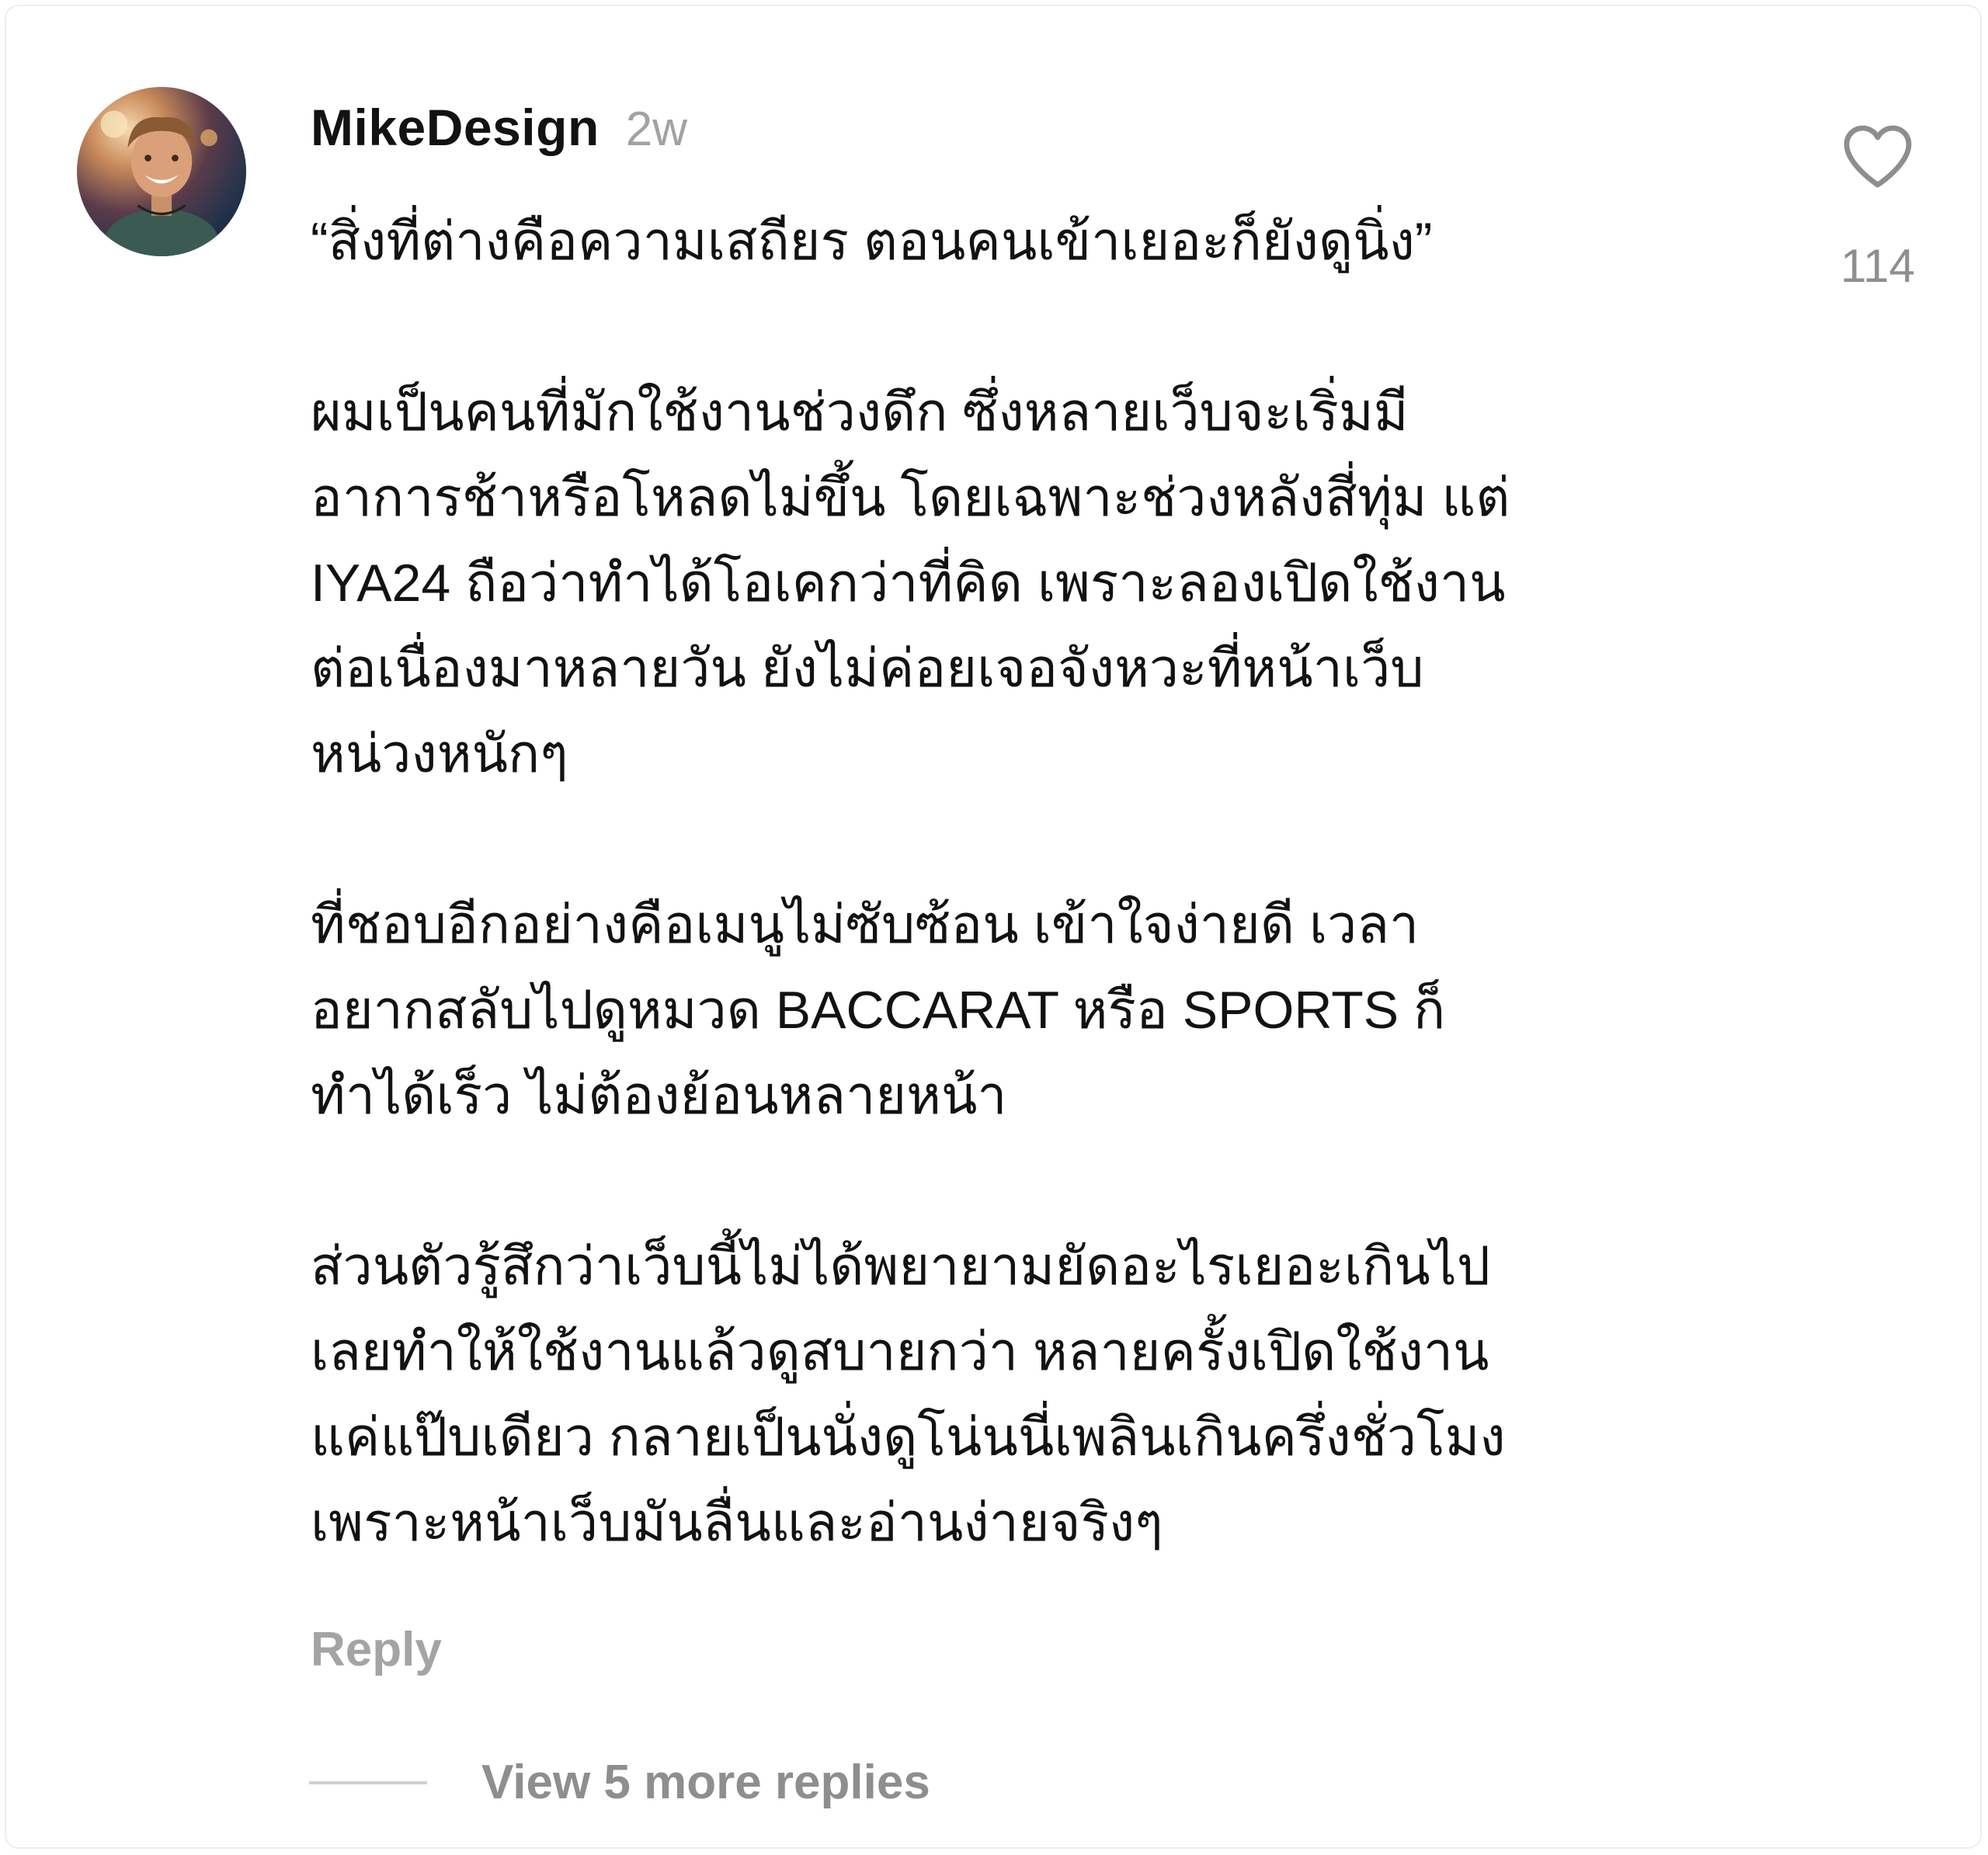 The image size is (1988, 1855). What do you see at coordinates (456, 127) in the screenshot?
I see `username: MikeDesign` at bounding box center [456, 127].